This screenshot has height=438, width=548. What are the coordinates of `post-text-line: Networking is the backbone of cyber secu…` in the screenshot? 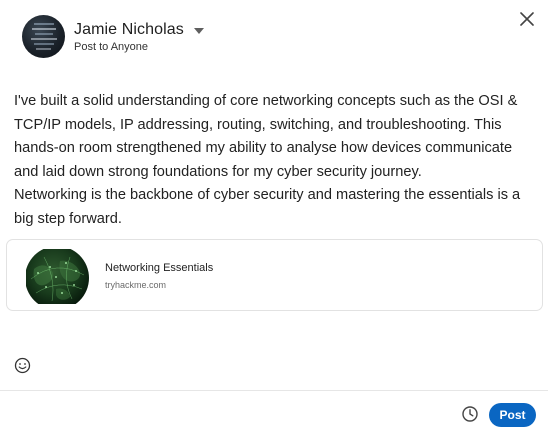 It's located at (267, 195).